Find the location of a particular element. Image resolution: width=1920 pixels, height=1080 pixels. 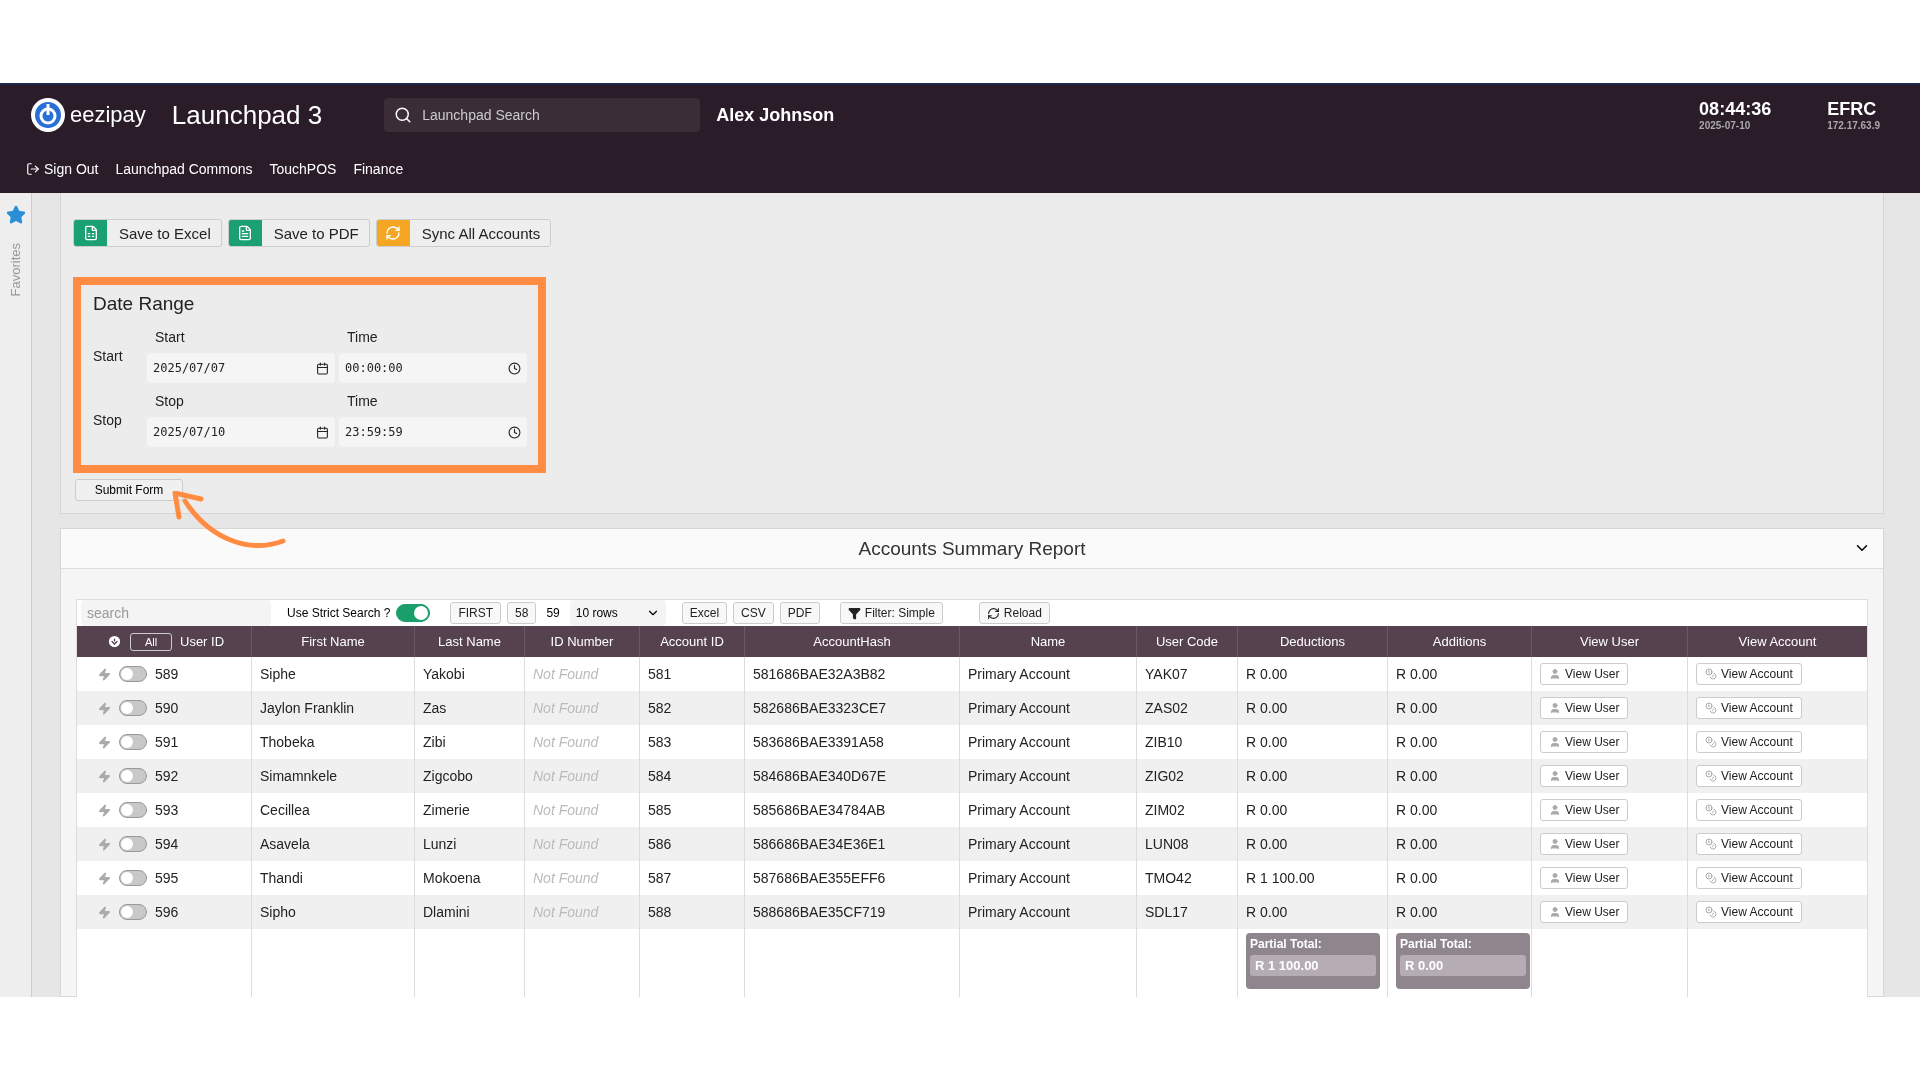

table-cell: 588686BAE35CF719 is located at coordinates (851, 912).